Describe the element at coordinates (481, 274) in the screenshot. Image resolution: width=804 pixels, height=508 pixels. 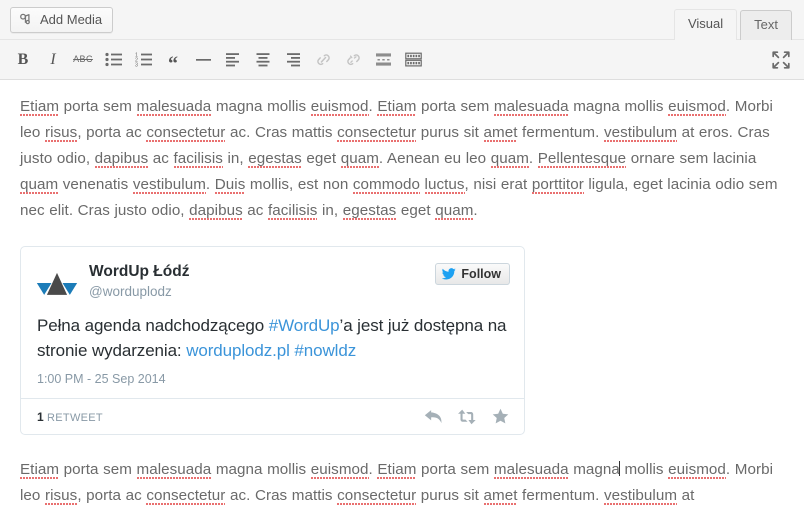
I see `tweet-follow-label: Follow` at that location.